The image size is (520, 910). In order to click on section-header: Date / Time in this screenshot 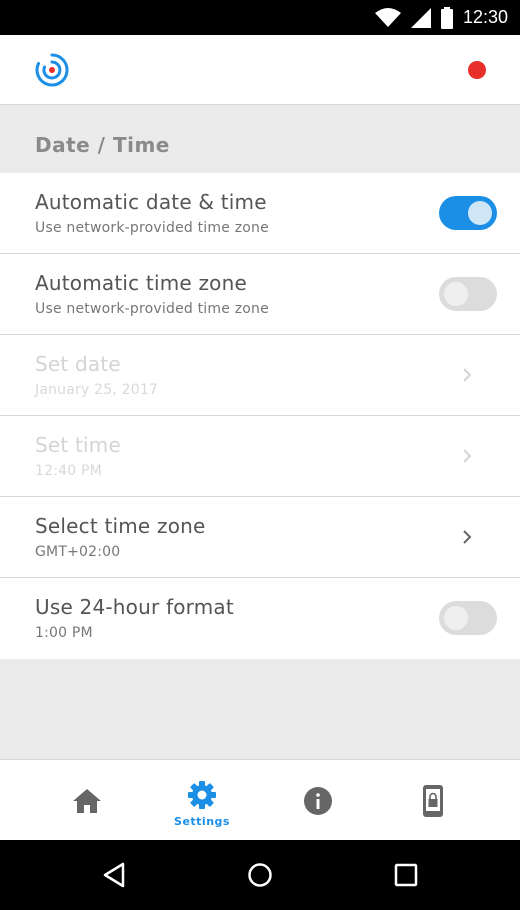, I will do `click(260, 139)`.